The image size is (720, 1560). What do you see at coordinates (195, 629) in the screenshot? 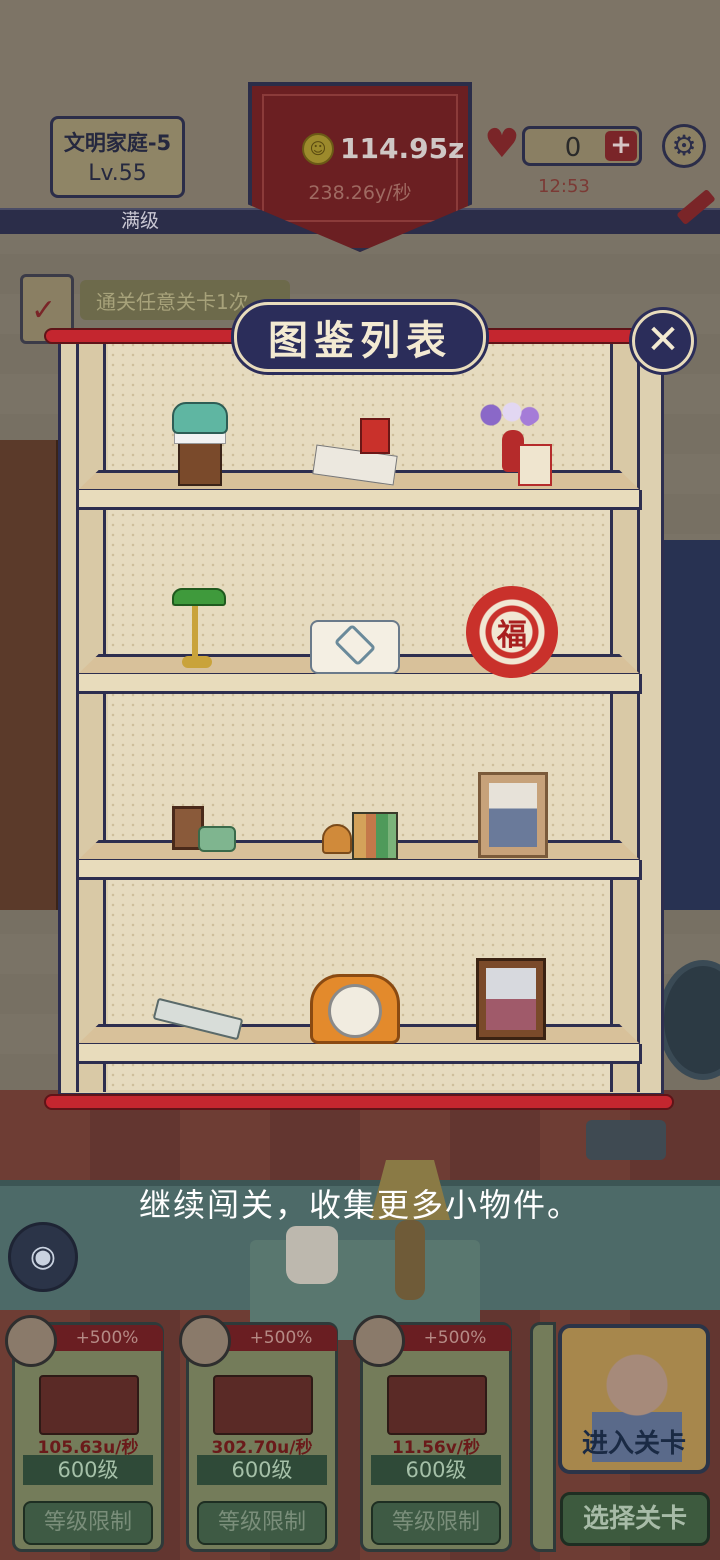
I see `desk-lamp-arm` at bounding box center [195, 629].